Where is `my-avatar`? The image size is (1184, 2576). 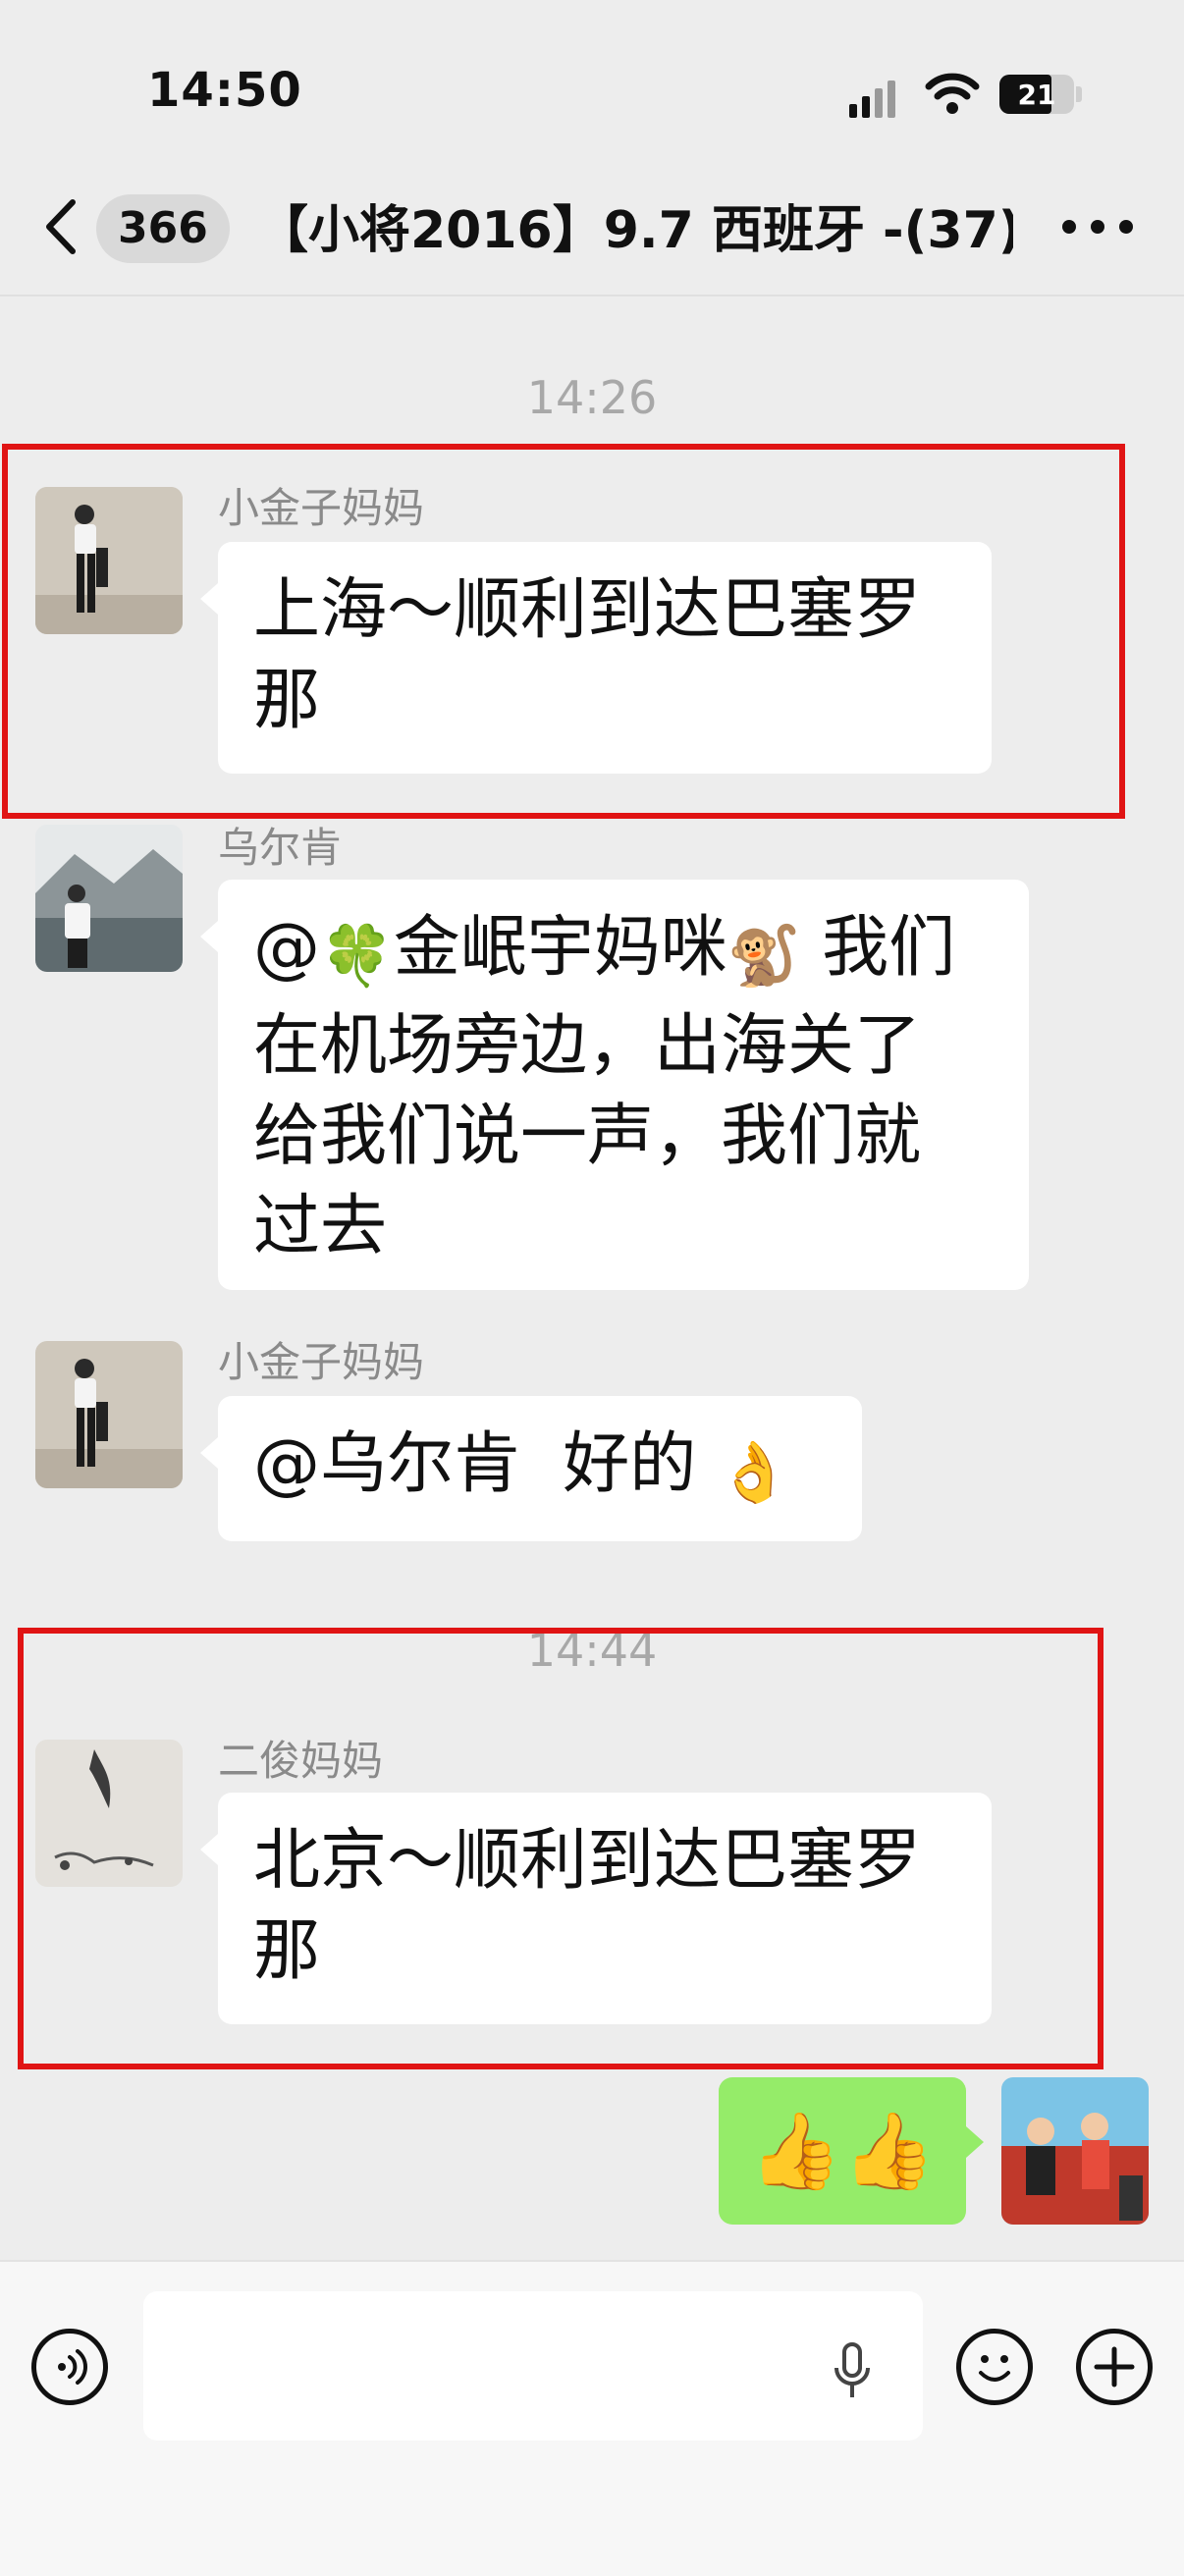 my-avatar is located at coordinates (1075, 2151).